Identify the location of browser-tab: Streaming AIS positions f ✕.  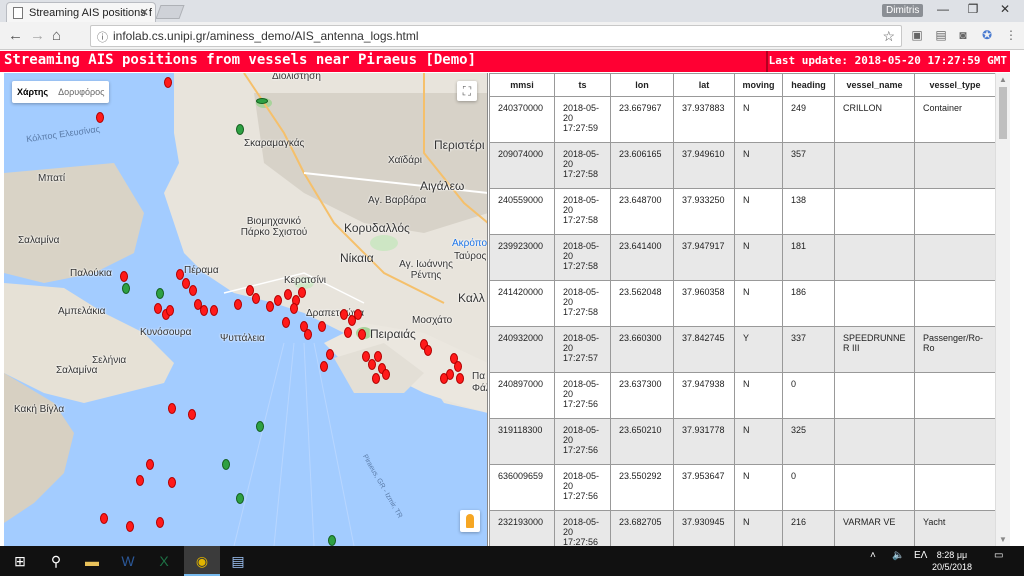
(81, 12).